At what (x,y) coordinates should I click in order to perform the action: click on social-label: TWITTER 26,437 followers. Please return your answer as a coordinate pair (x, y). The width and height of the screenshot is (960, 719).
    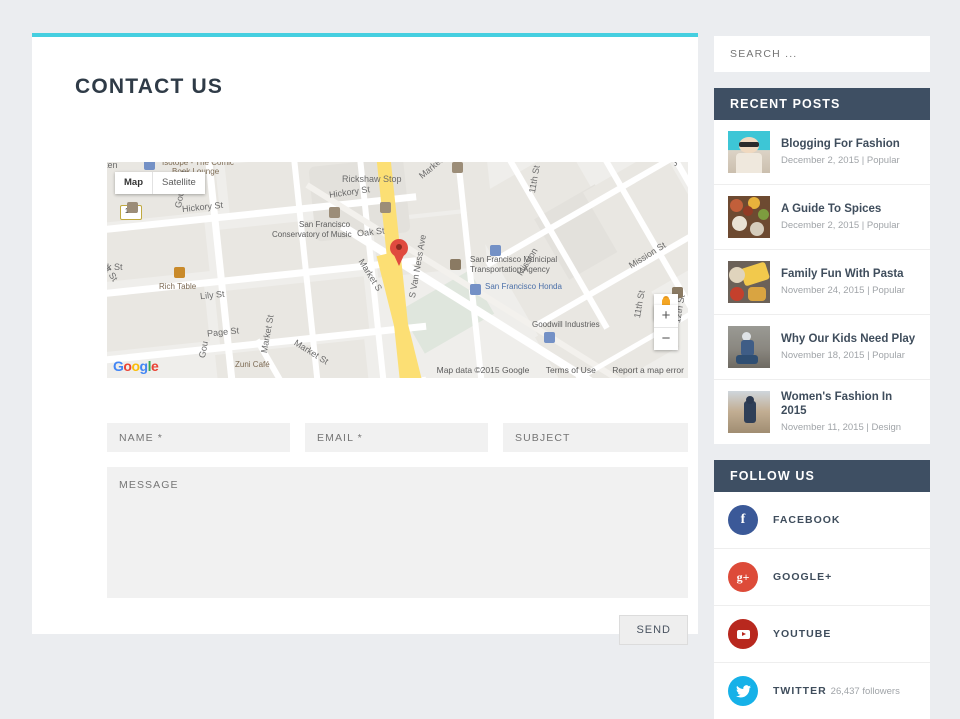
    Looking at the image, I should click on (836, 691).